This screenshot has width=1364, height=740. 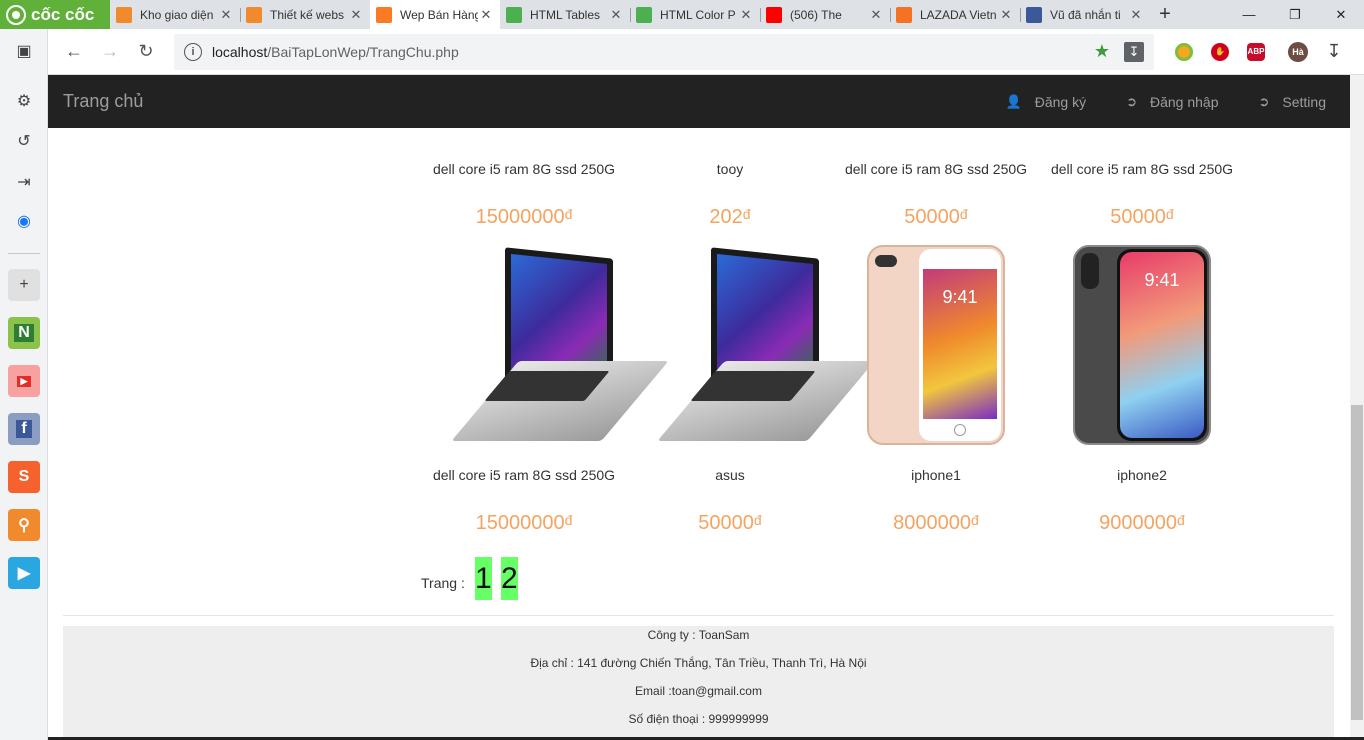 What do you see at coordinates (124, 14) in the screenshot?
I see `star-burst-icon` at bounding box center [124, 14].